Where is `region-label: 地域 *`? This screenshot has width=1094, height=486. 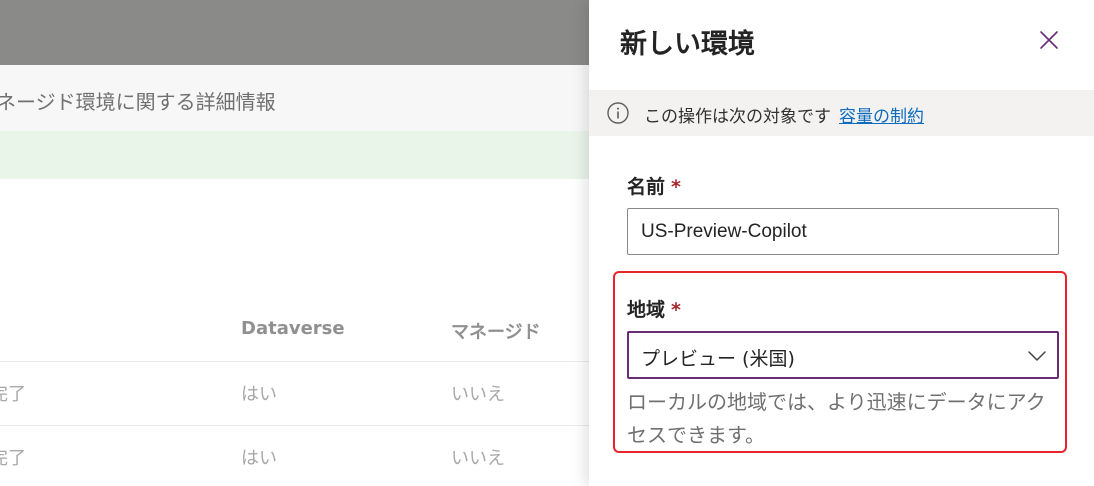 region-label: 地域 * is located at coordinates (654, 308).